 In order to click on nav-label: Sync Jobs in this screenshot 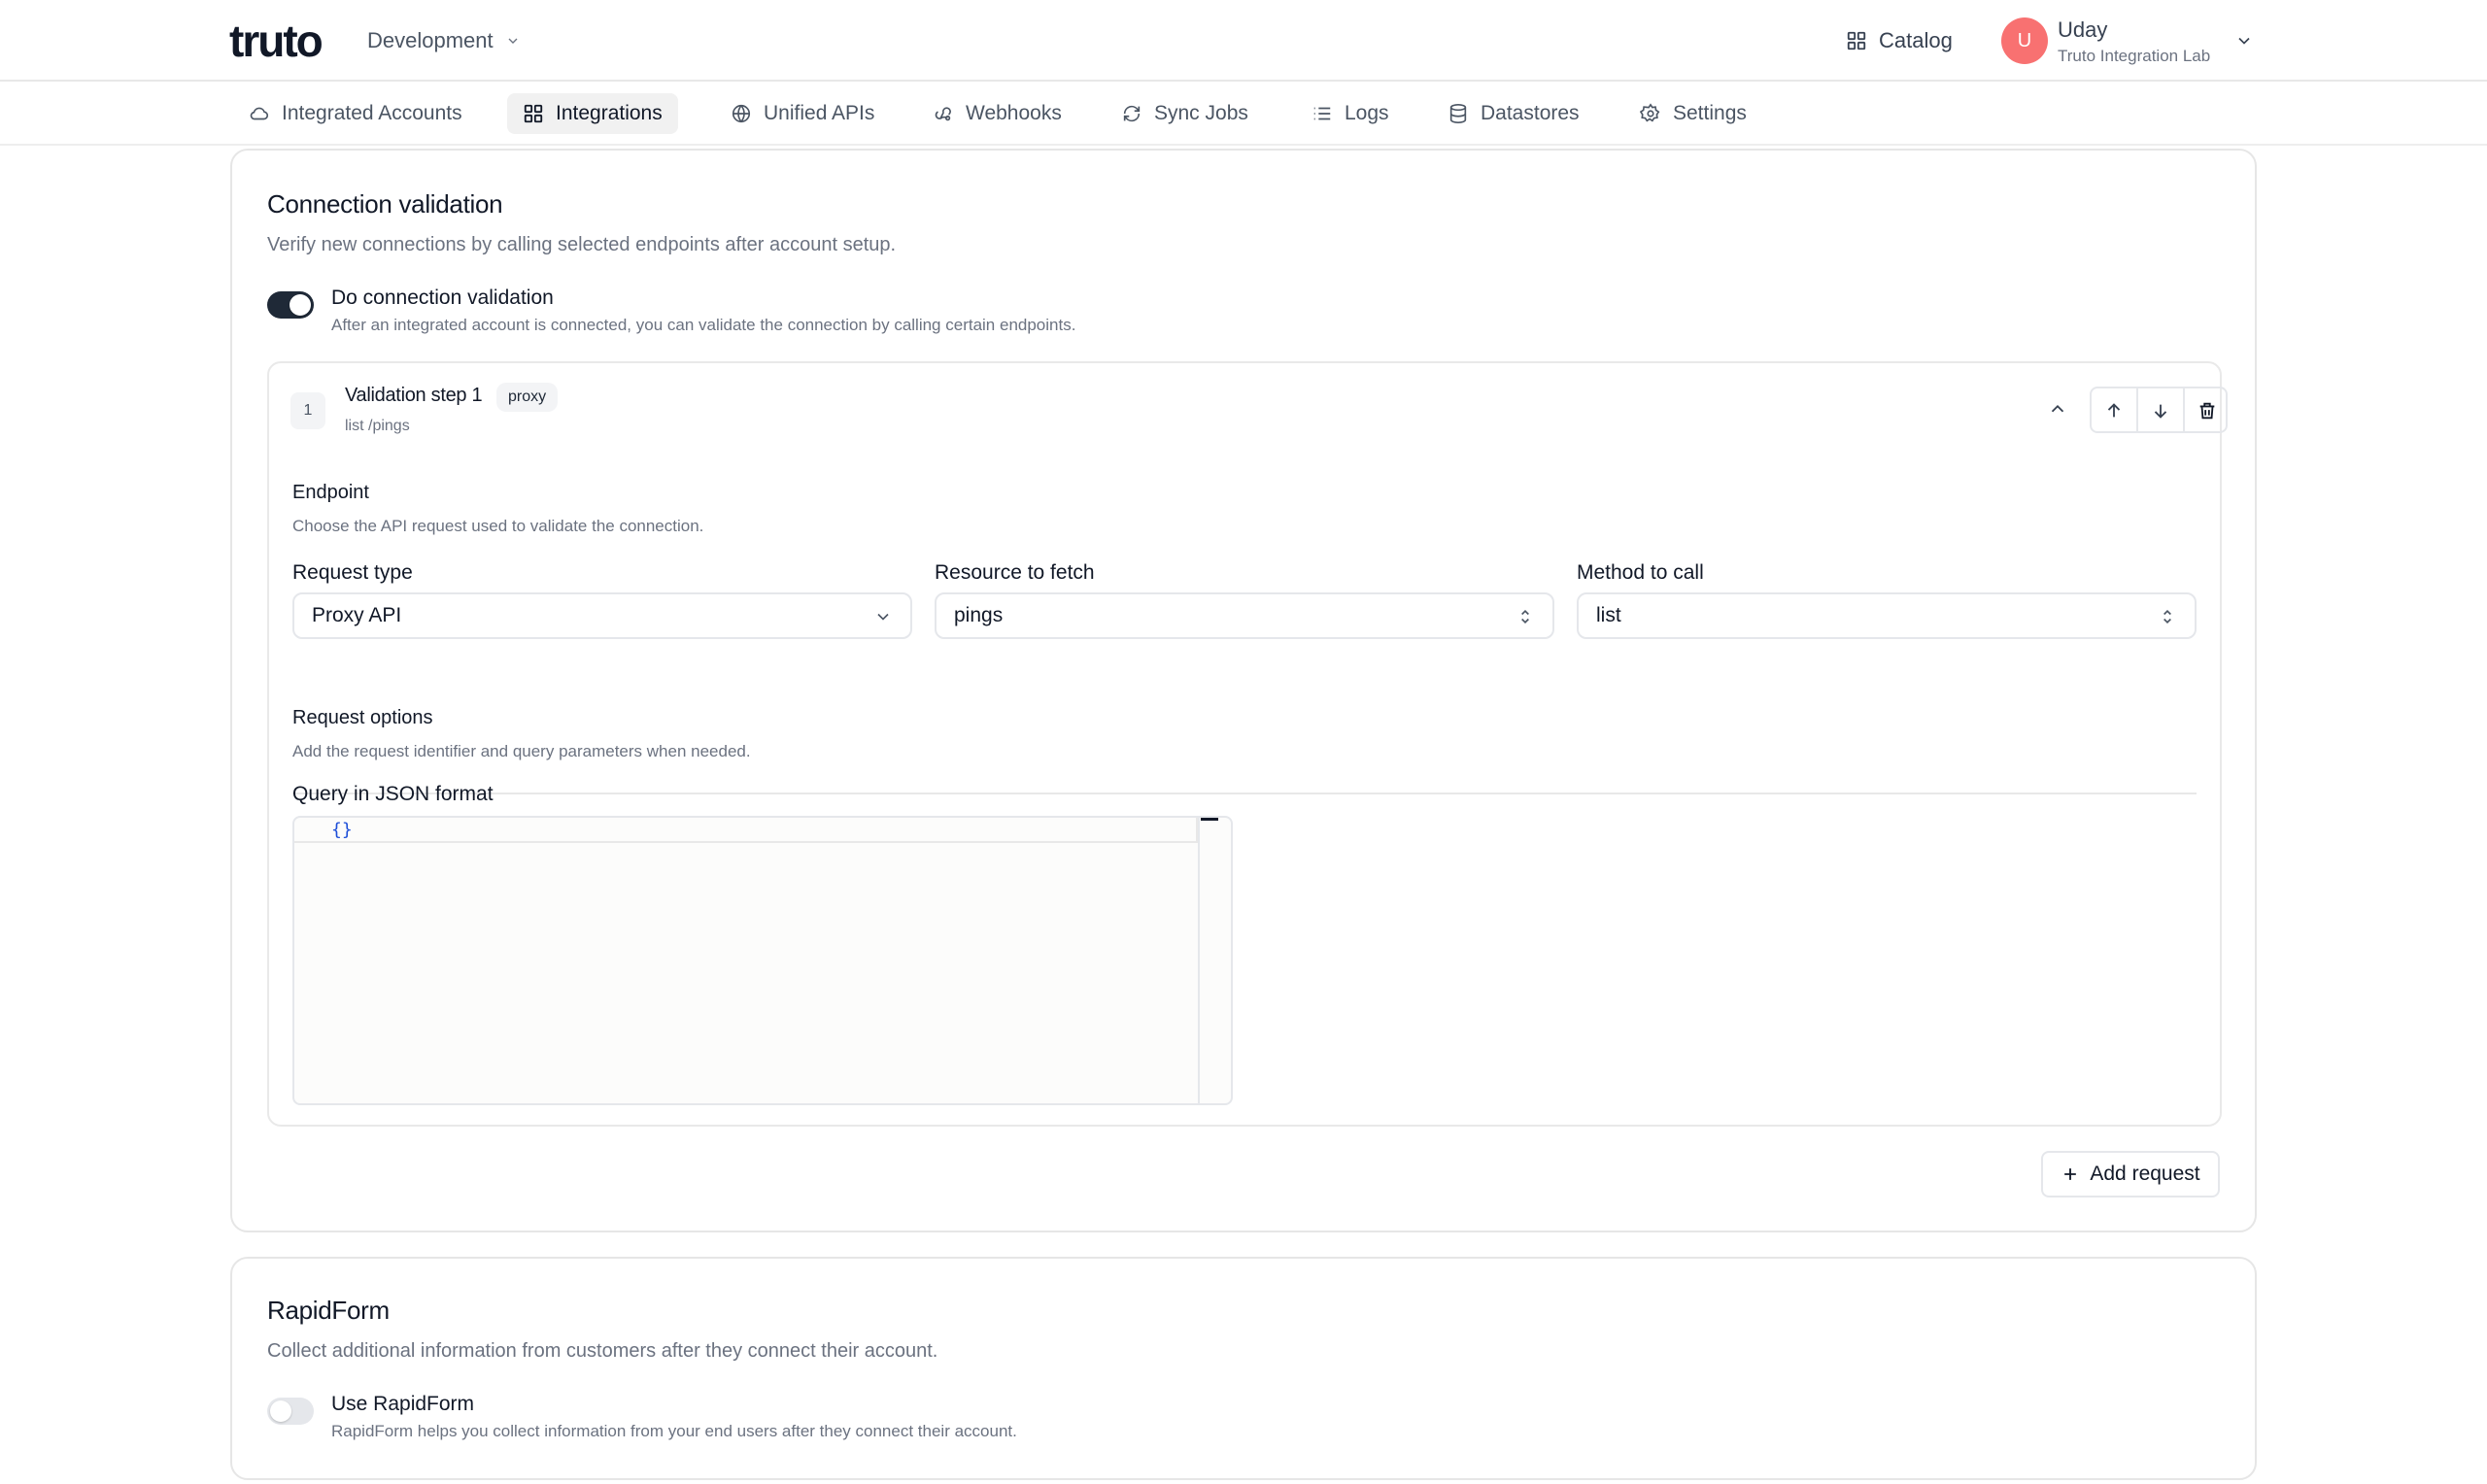, I will do `click(1201, 113)`.